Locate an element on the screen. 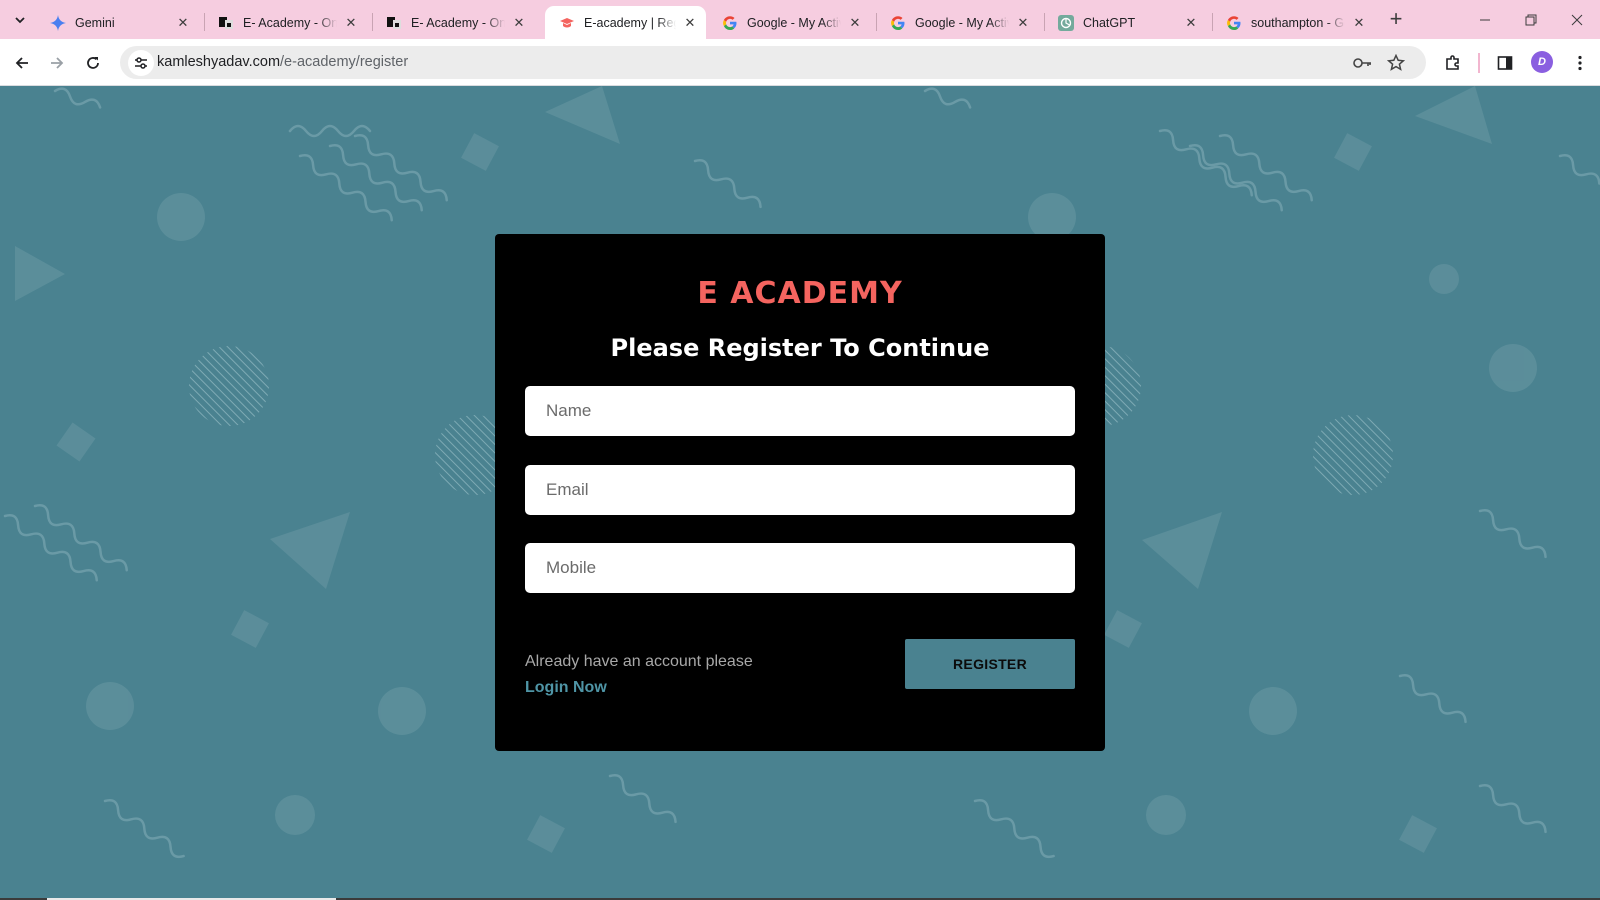 The image size is (1600, 900). tab-google-activity-1: Google - My Activ ✕ is located at coordinates (789, 22).